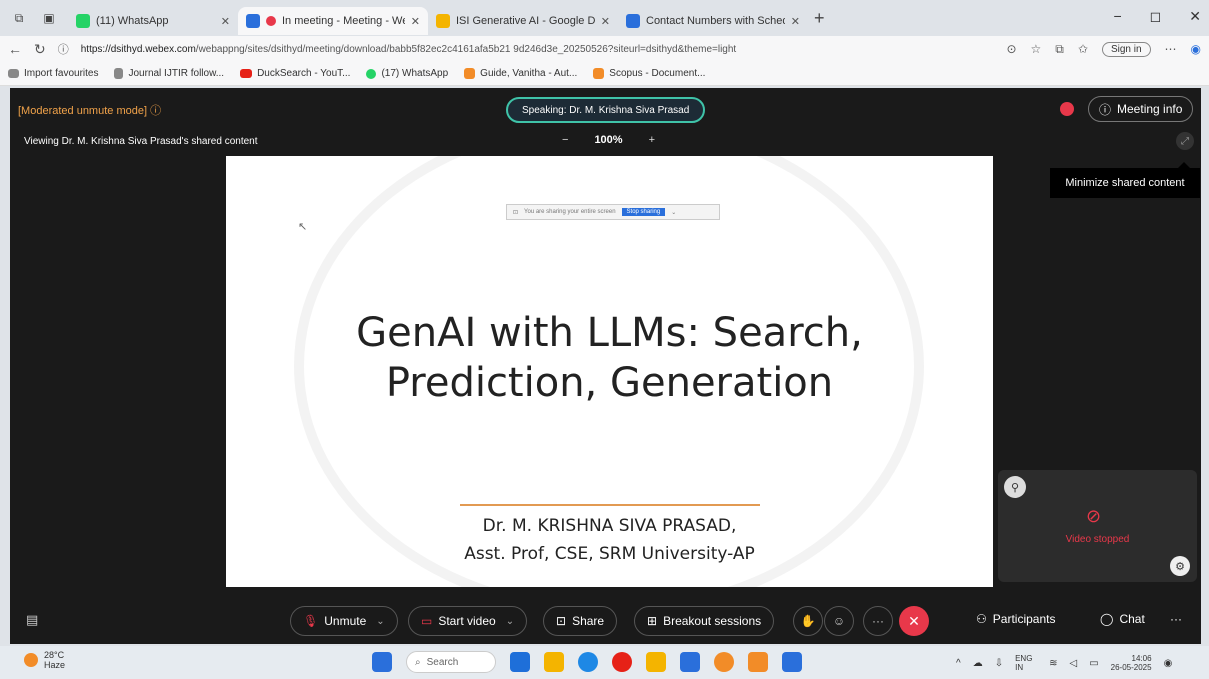 The height and width of the screenshot is (679, 1209). Describe the element at coordinates (32, 620) in the screenshot. I see `captions-icon: ▤` at that location.